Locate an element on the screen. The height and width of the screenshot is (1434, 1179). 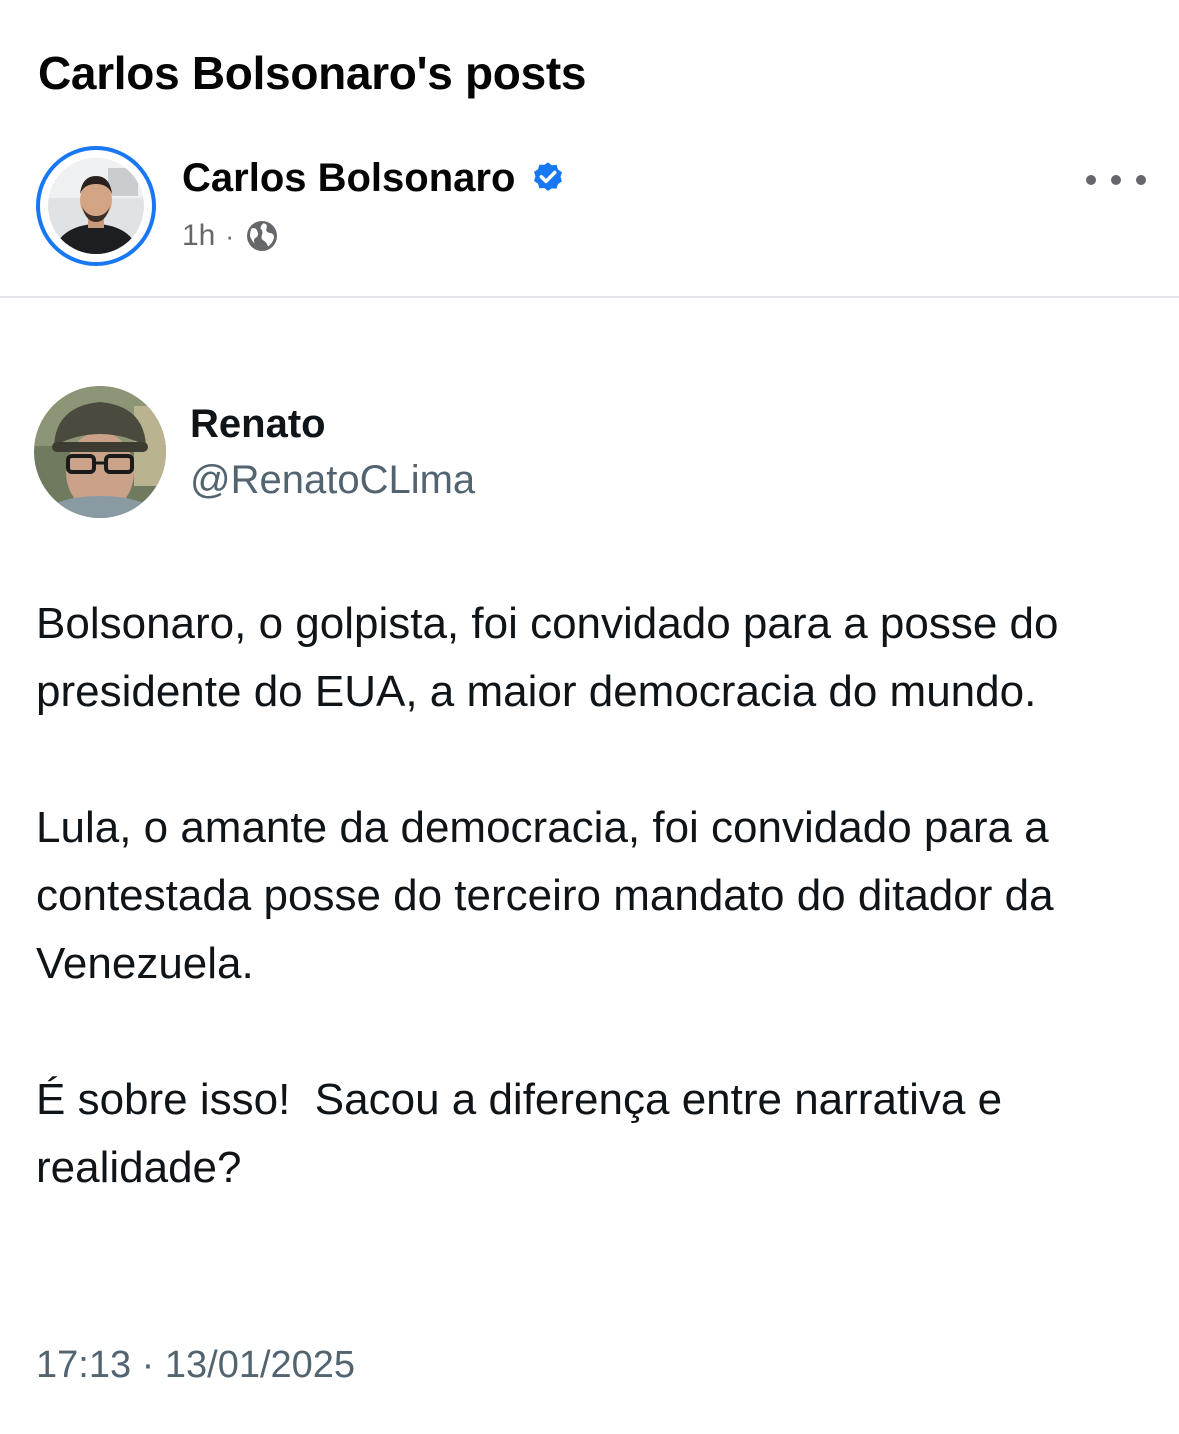
page-title: Carlos Bolsonaro's posts is located at coordinates (312, 73).